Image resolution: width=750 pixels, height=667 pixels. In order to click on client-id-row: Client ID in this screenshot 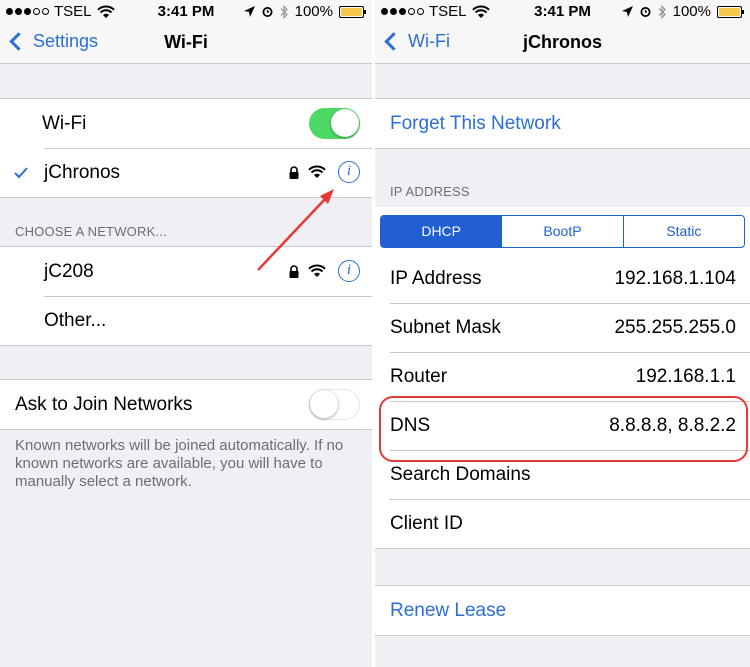, I will do `click(562, 523)`.